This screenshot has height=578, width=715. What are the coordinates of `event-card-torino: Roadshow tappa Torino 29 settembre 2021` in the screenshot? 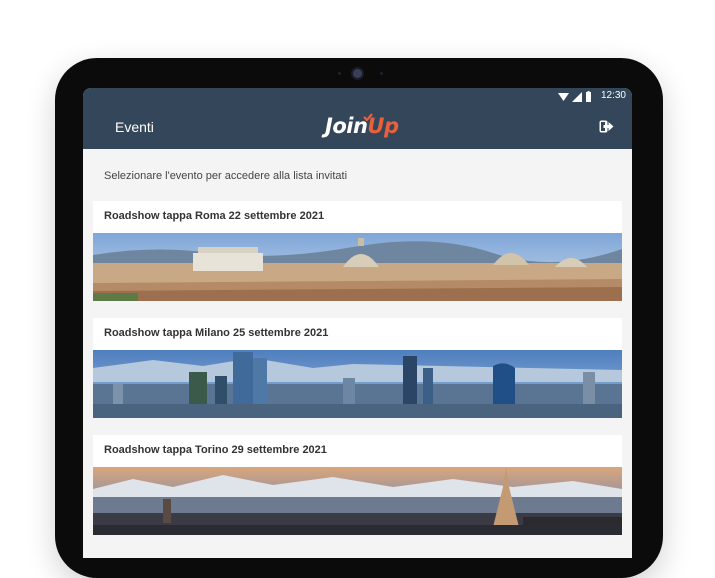 It's located at (357, 485).